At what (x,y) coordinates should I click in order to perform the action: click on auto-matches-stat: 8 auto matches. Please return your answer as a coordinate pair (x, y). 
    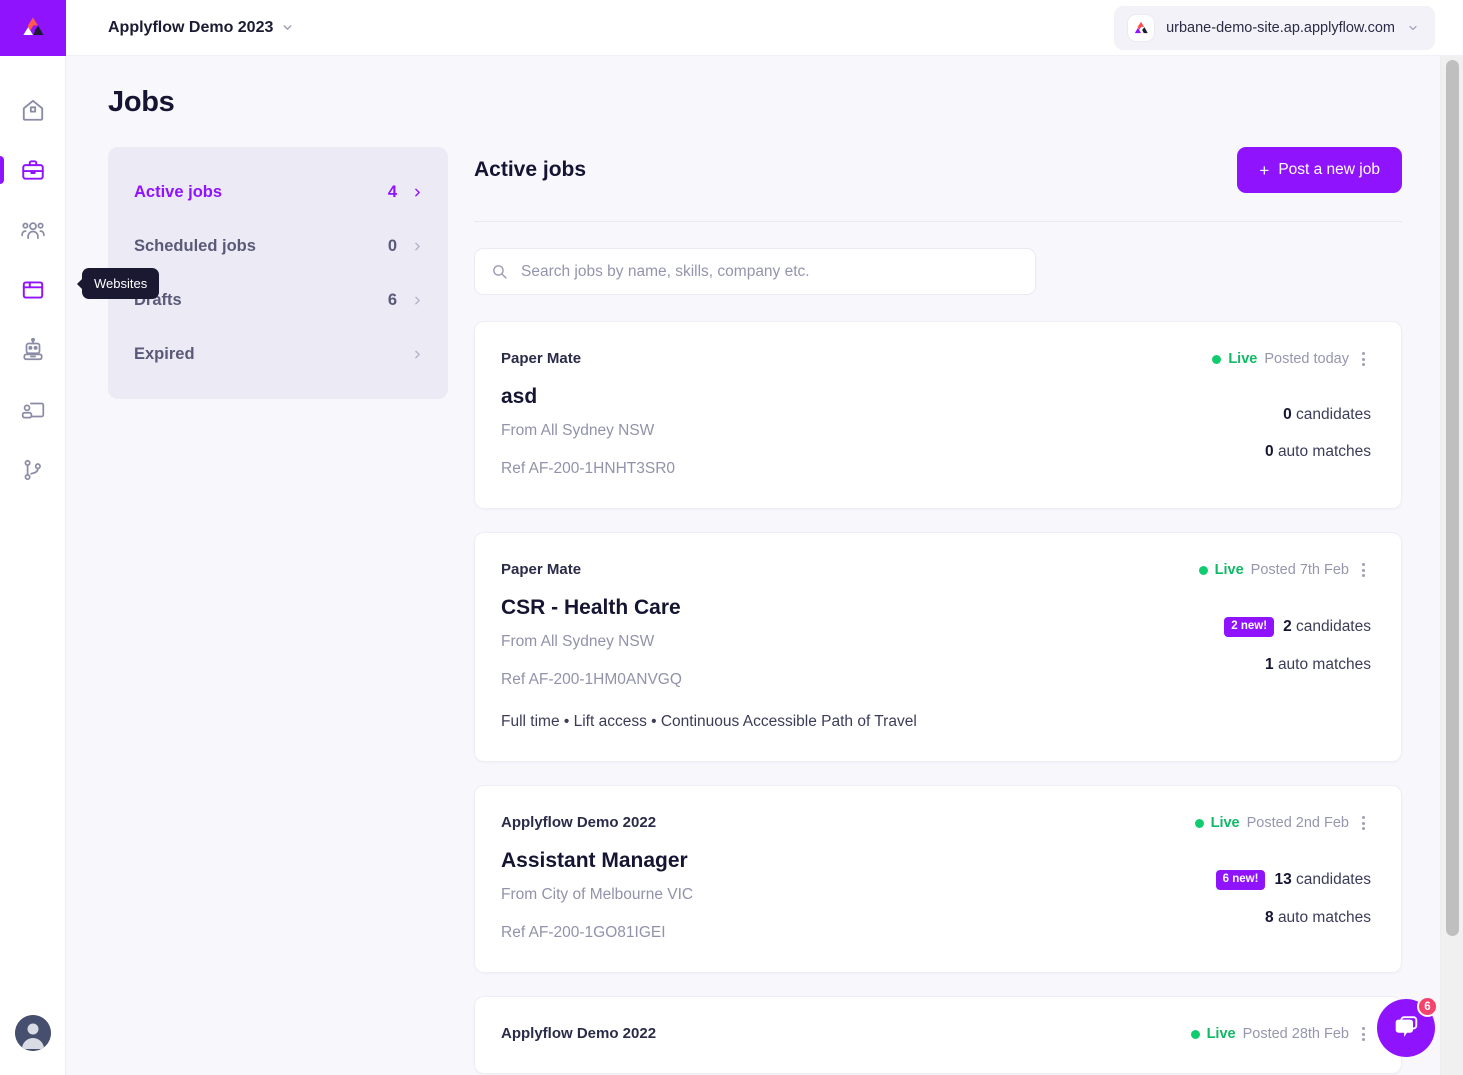
    Looking at the image, I should click on (1293, 918).